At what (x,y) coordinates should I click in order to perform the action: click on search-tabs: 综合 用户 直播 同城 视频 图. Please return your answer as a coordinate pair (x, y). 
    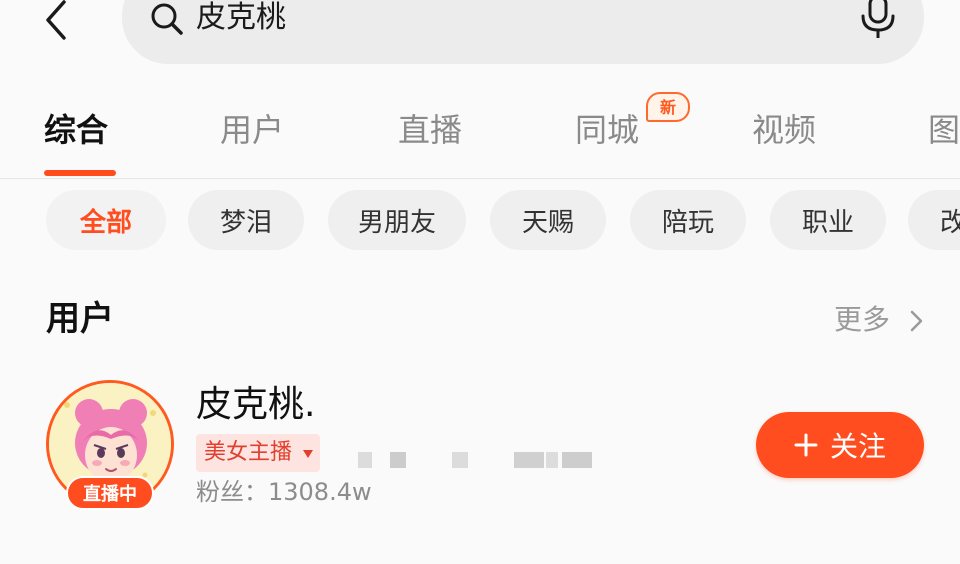
    Looking at the image, I should click on (480, 139).